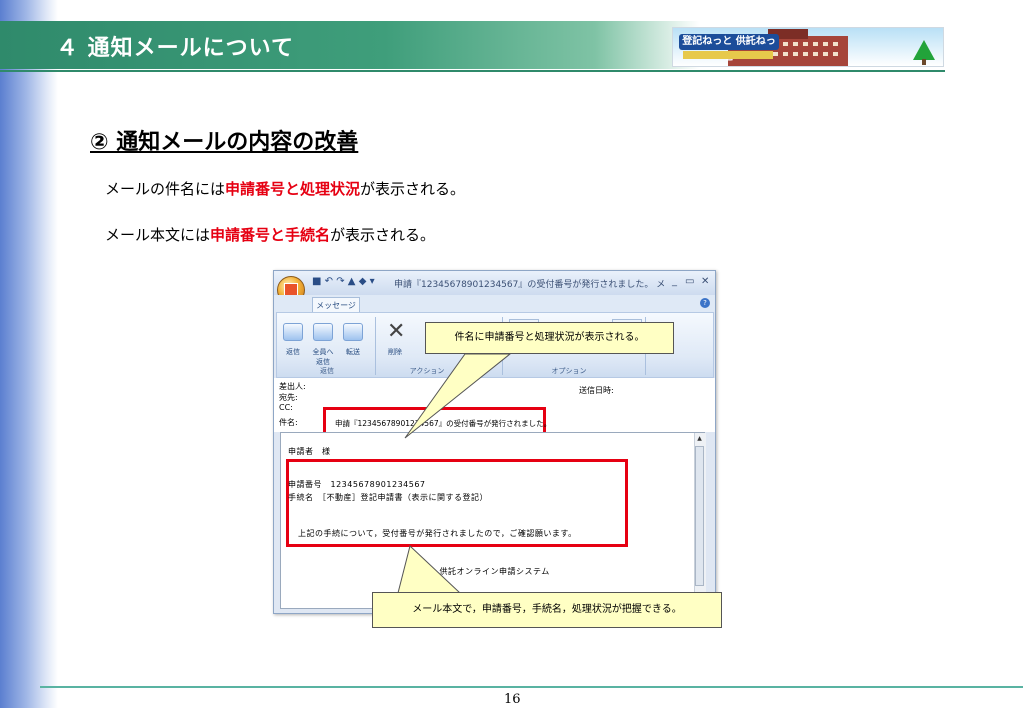  What do you see at coordinates (512, 699) in the screenshot?
I see `page-number: 16` at bounding box center [512, 699].